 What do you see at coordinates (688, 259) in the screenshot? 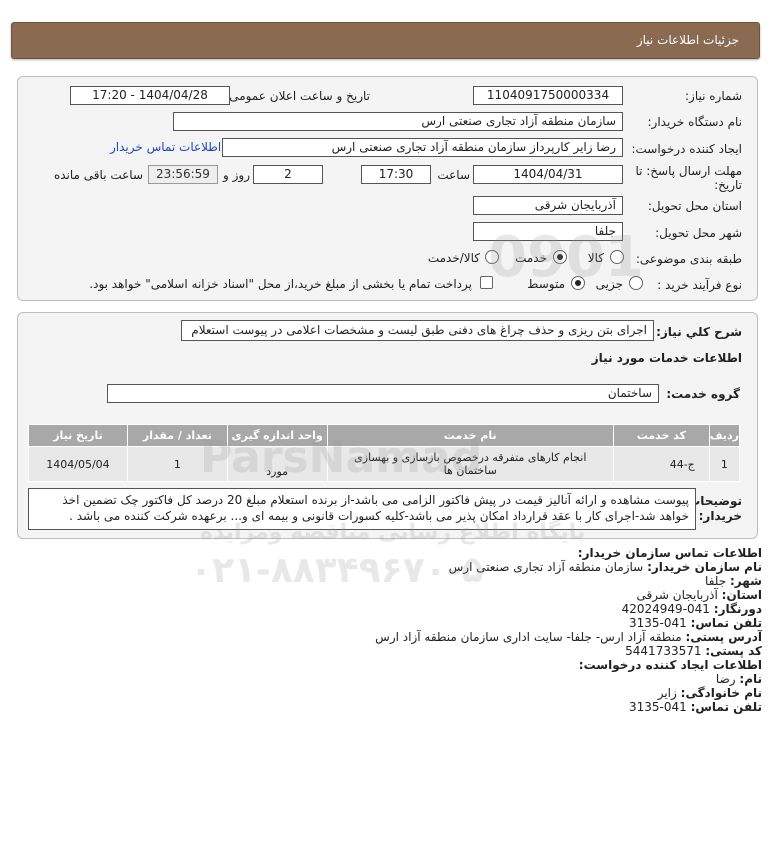
I see `category-label: طبقه بندی موضوعی:` at bounding box center [688, 259].